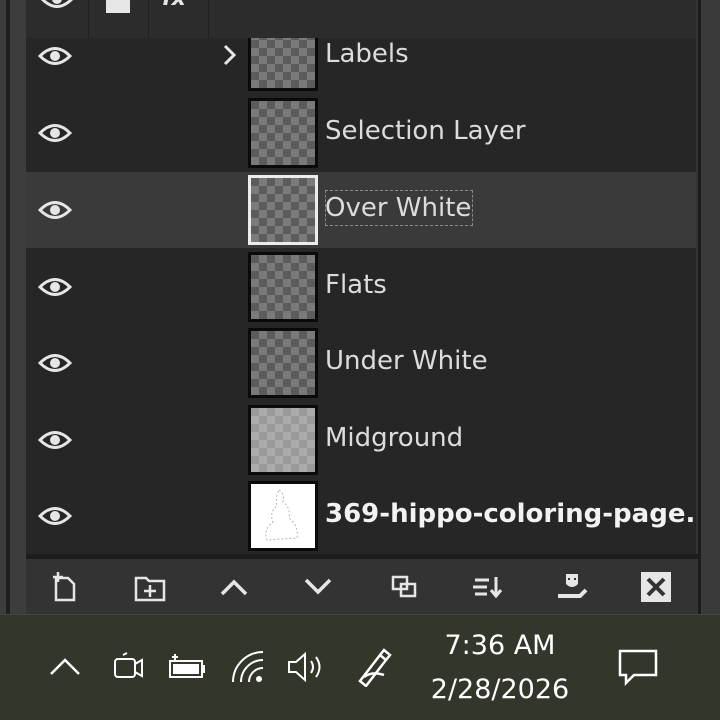 Image resolution: width=720 pixels, height=720 pixels. I want to click on battery-icon, so click(187, 666).